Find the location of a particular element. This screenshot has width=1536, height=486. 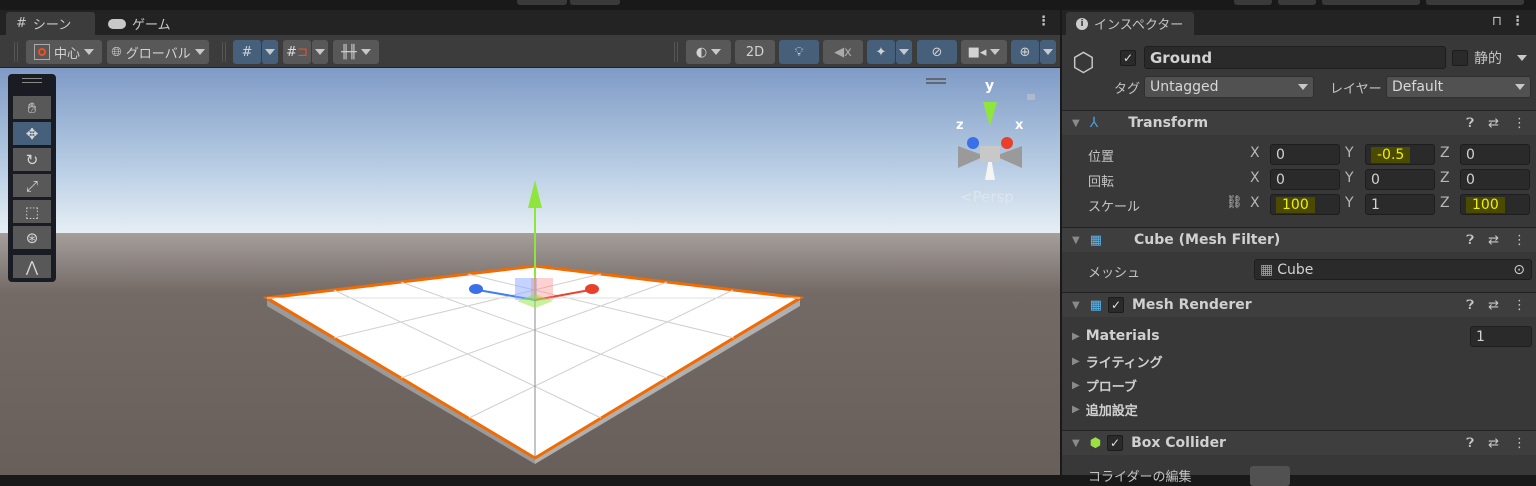

layer-dropdown: Default is located at coordinates (1458, 87).